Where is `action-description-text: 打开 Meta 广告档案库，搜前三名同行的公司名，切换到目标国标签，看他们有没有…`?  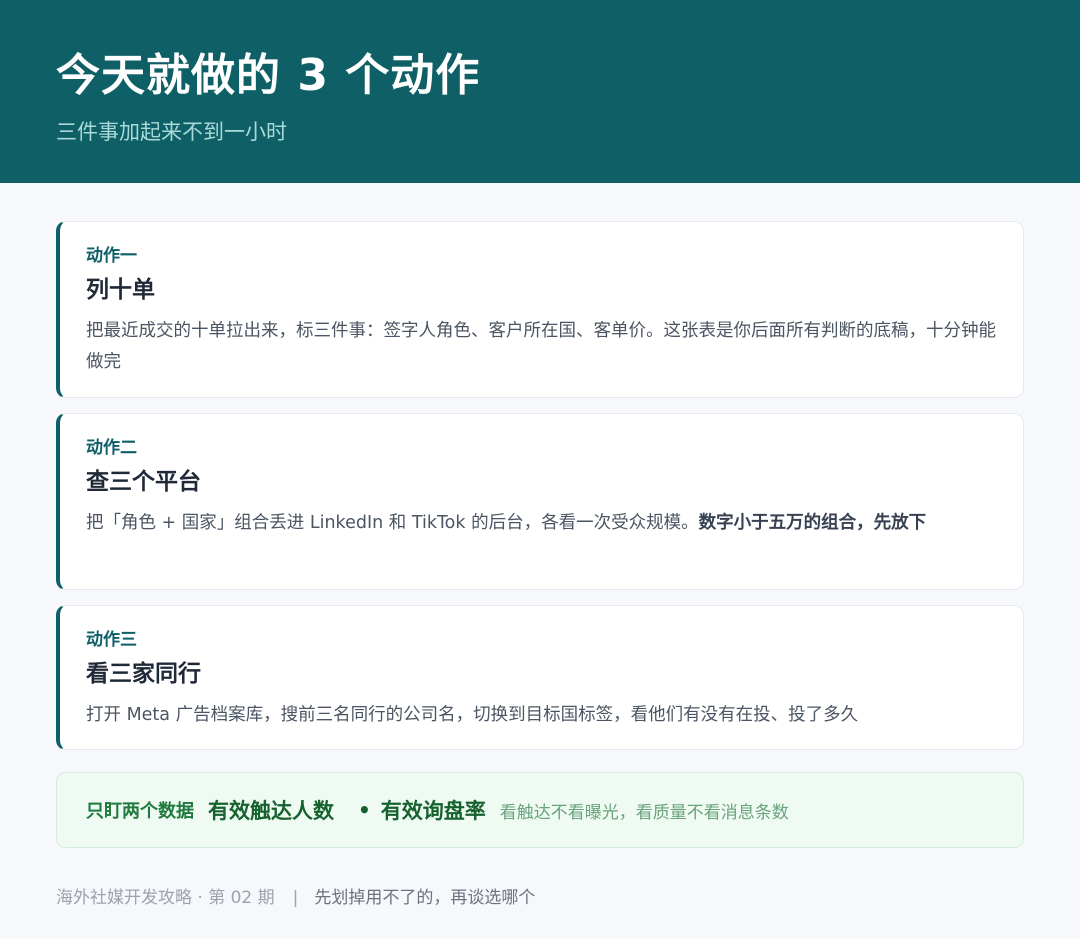
action-description-text: 打开 Meta 广告档案库，搜前三名同行的公司名，切换到目标国标签，看他们有没有… is located at coordinates (472, 715).